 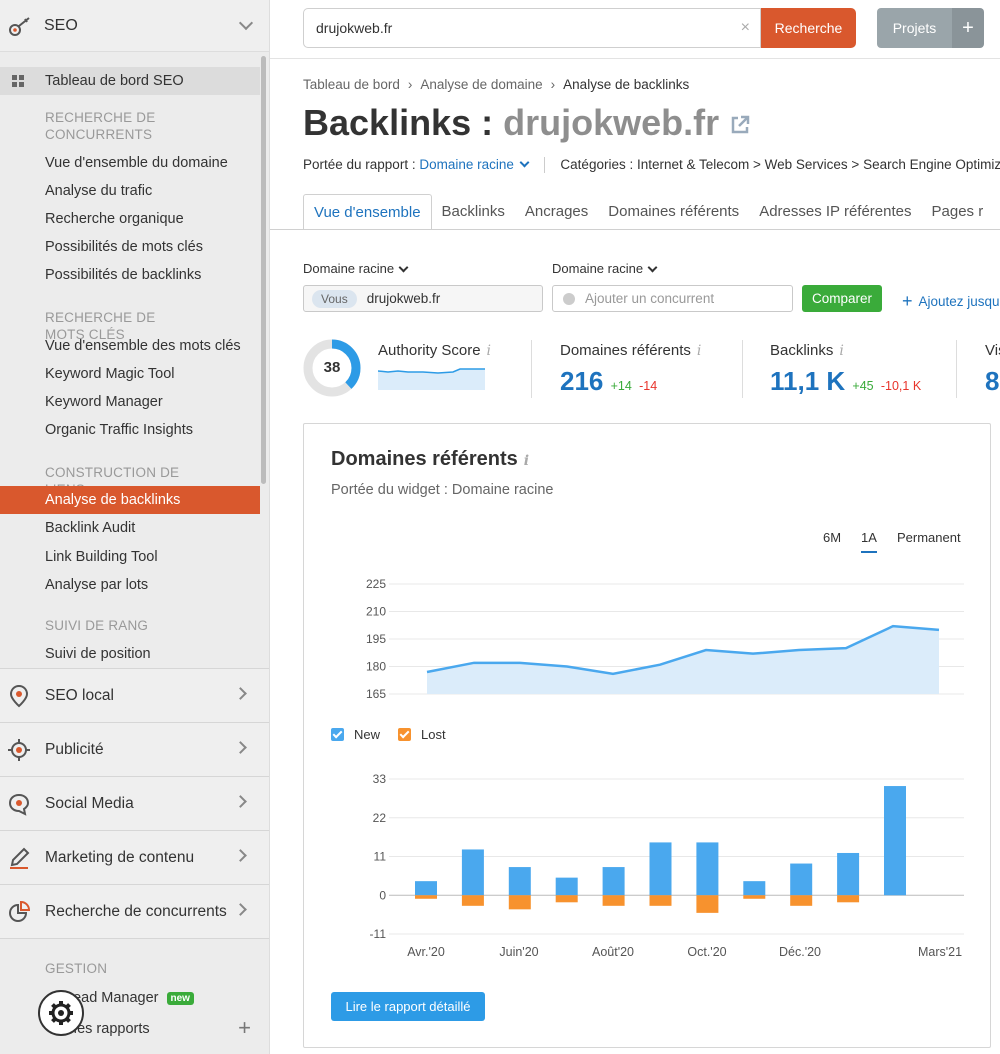 I want to click on sidebar-header-seo: SEO, so click(x=134, y=26).